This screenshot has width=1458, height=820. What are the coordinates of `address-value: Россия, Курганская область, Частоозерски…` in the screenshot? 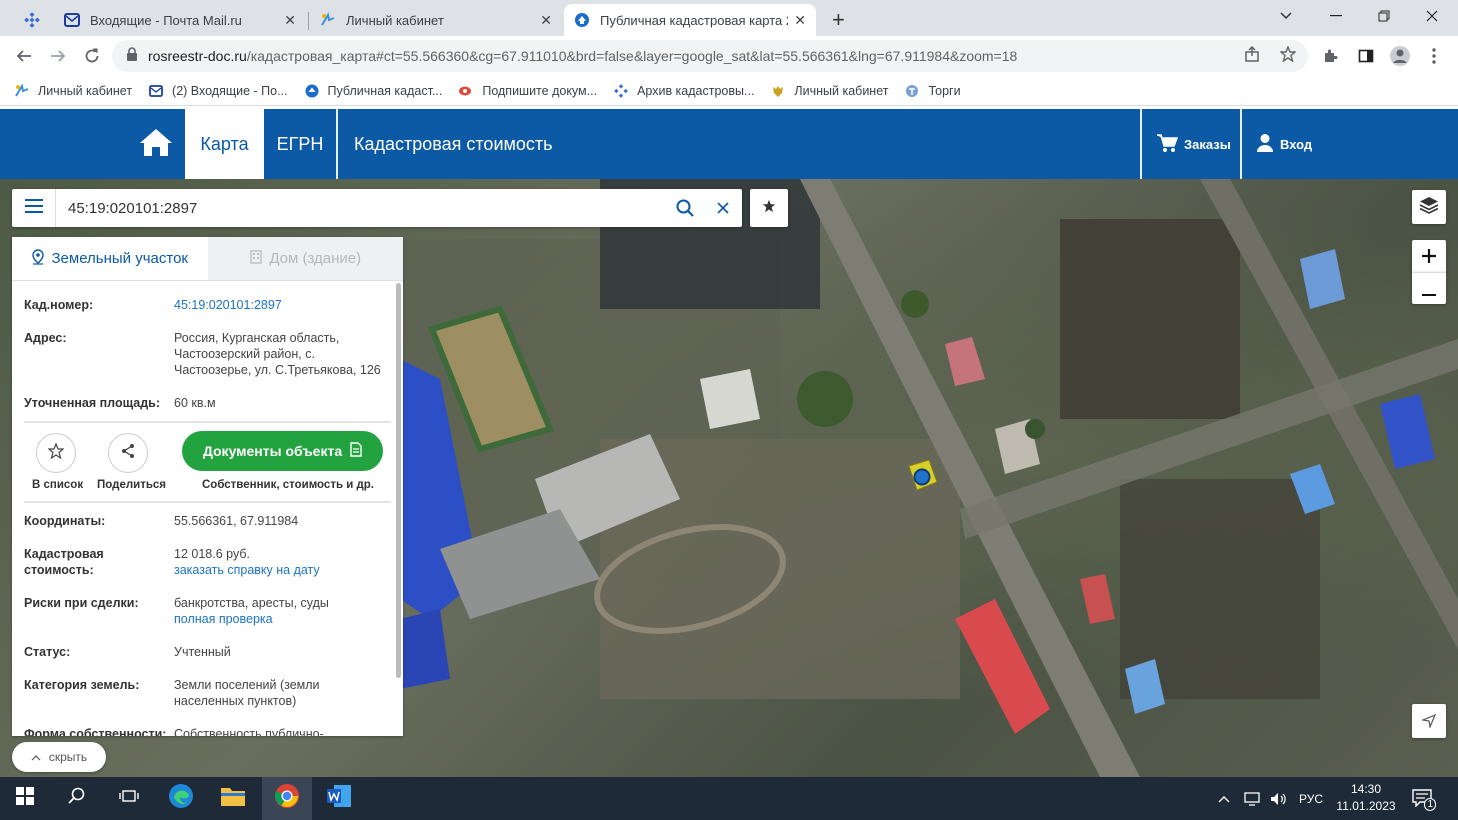 It's located at (277, 354).